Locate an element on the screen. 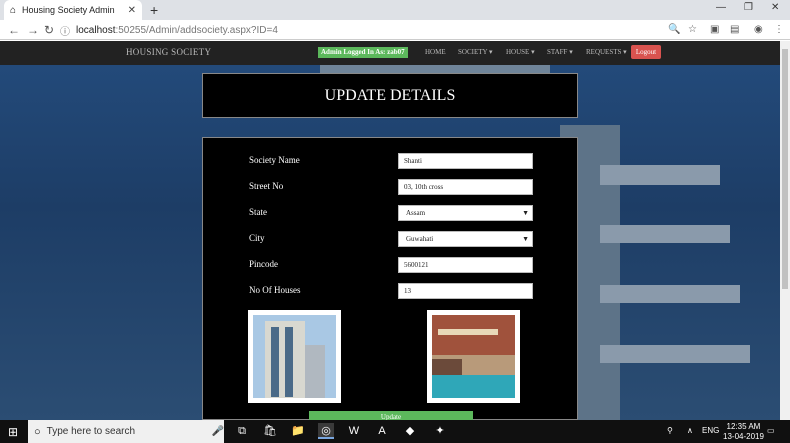 Image resolution: width=790 pixels, height=443 pixels. visual-studio-icon: ◆ is located at coordinates (410, 431).